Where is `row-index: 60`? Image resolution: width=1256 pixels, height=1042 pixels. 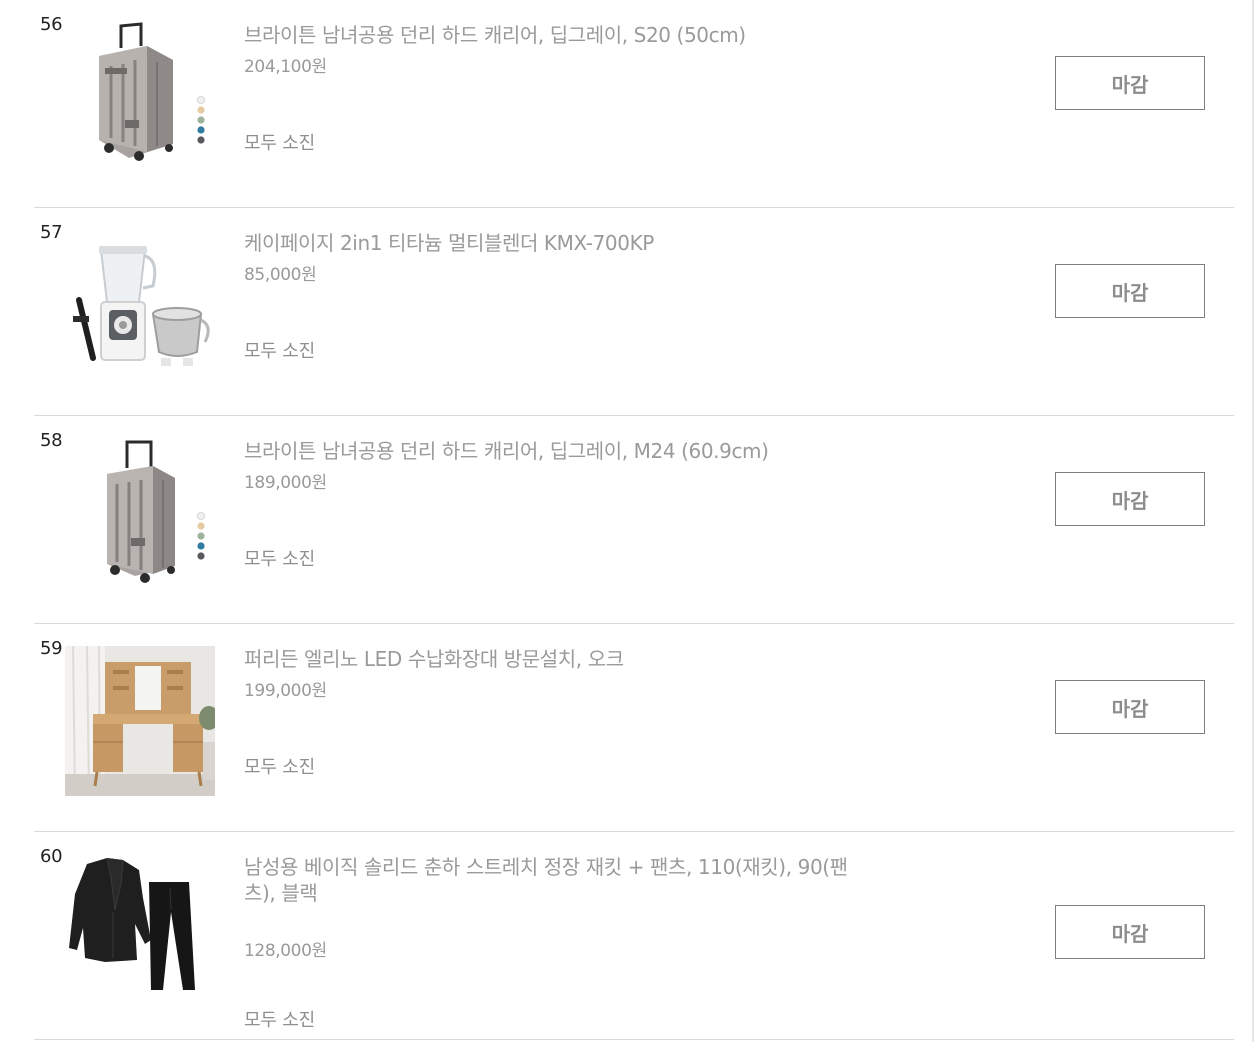 row-index: 60 is located at coordinates (51, 856).